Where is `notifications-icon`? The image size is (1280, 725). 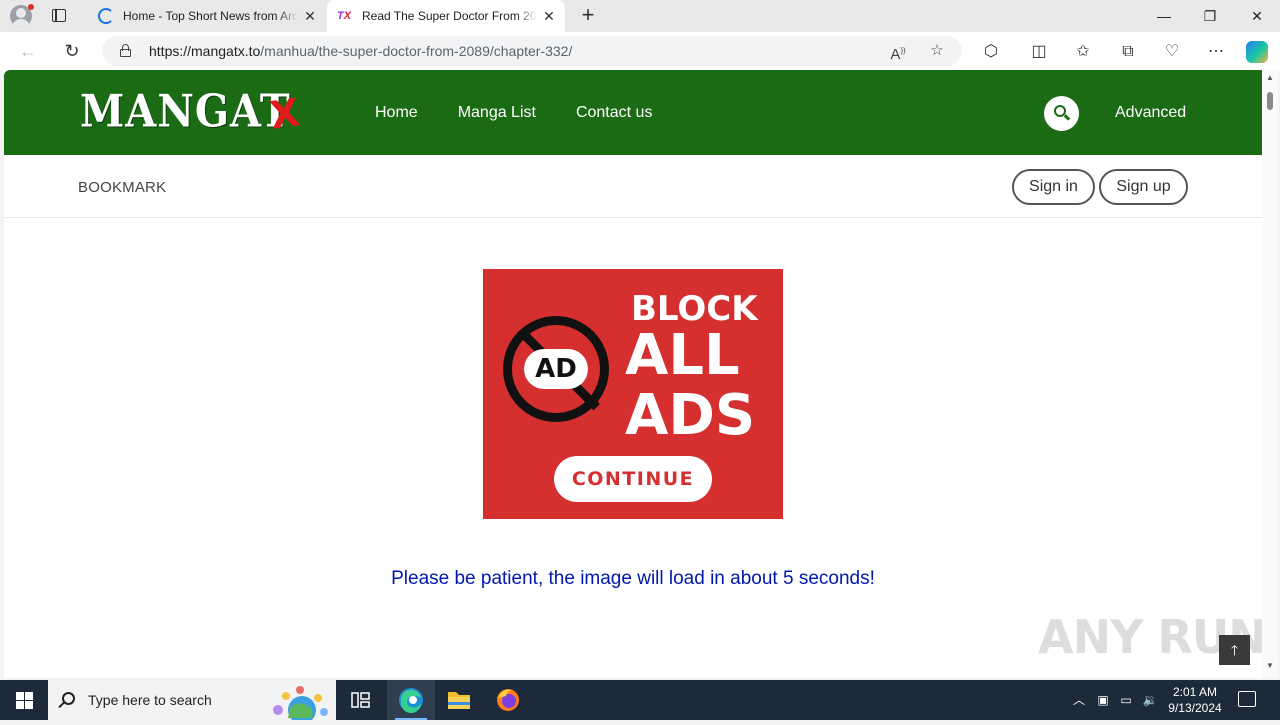
notifications-icon is located at coordinates (1247, 699).